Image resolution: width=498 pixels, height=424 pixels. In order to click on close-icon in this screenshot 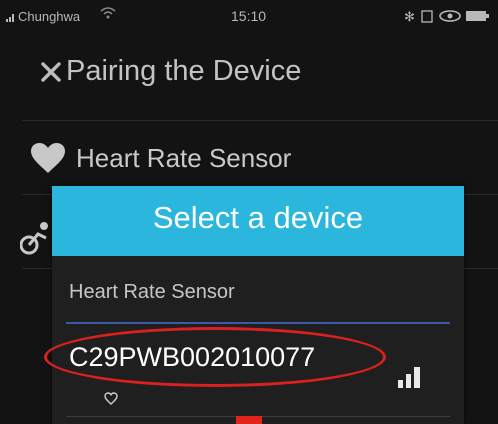, I will do `click(51, 72)`.